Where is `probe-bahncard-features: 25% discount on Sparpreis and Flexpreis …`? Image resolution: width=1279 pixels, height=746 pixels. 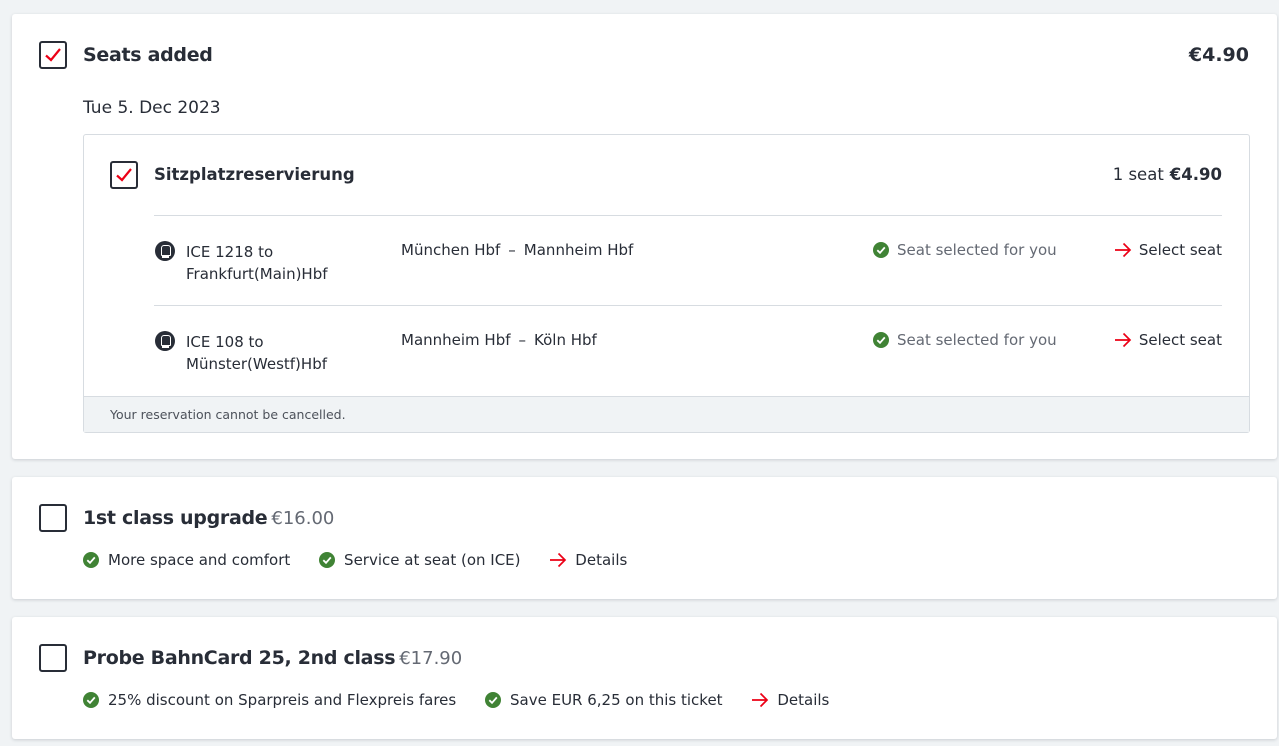 probe-bahncard-features: 25% discount on Sparpreis and Flexpreis … is located at coordinates (468, 700).